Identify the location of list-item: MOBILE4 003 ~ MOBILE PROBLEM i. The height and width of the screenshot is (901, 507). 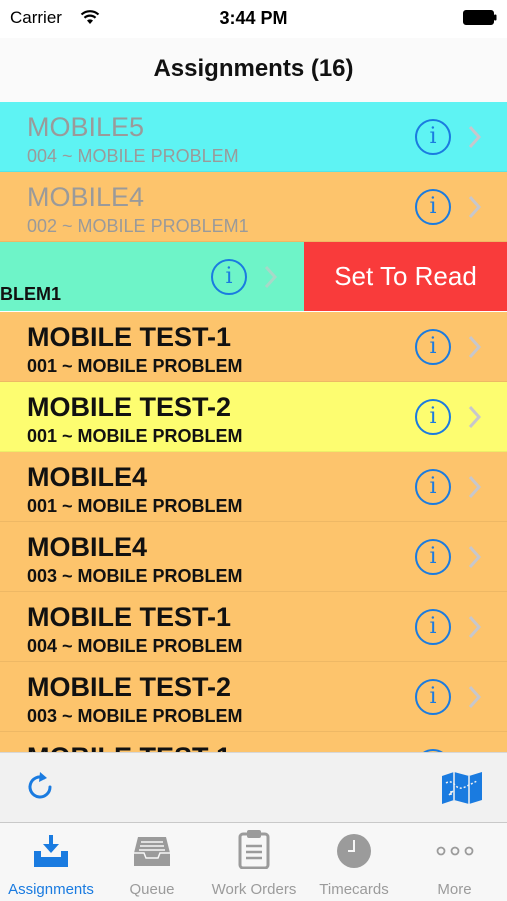
(253, 557).